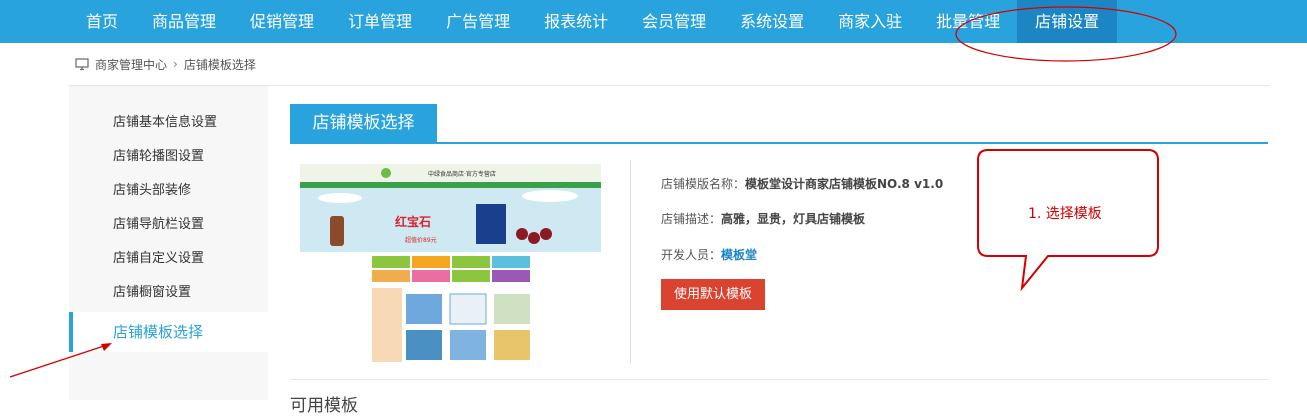 Image resolution: width=1307 pixels, height=416 pixels. Describe the element at coordinates (363, 123) in the screenshot. I see `tab-template-select: 店铺模板选择` at that location.